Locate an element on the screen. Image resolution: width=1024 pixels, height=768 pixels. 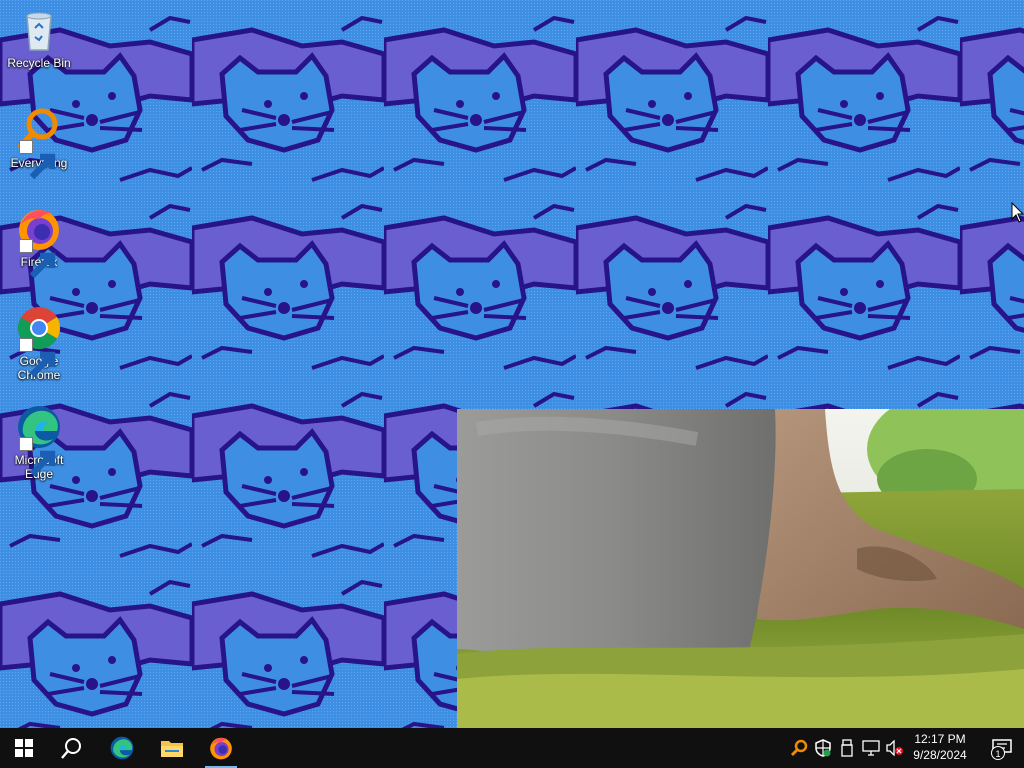
everything-search-icon is located at coordinates (39, 143).